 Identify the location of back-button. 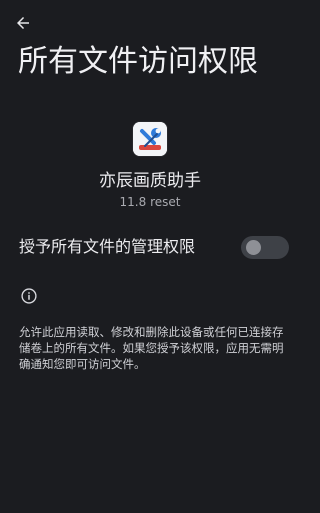
(23, 23).